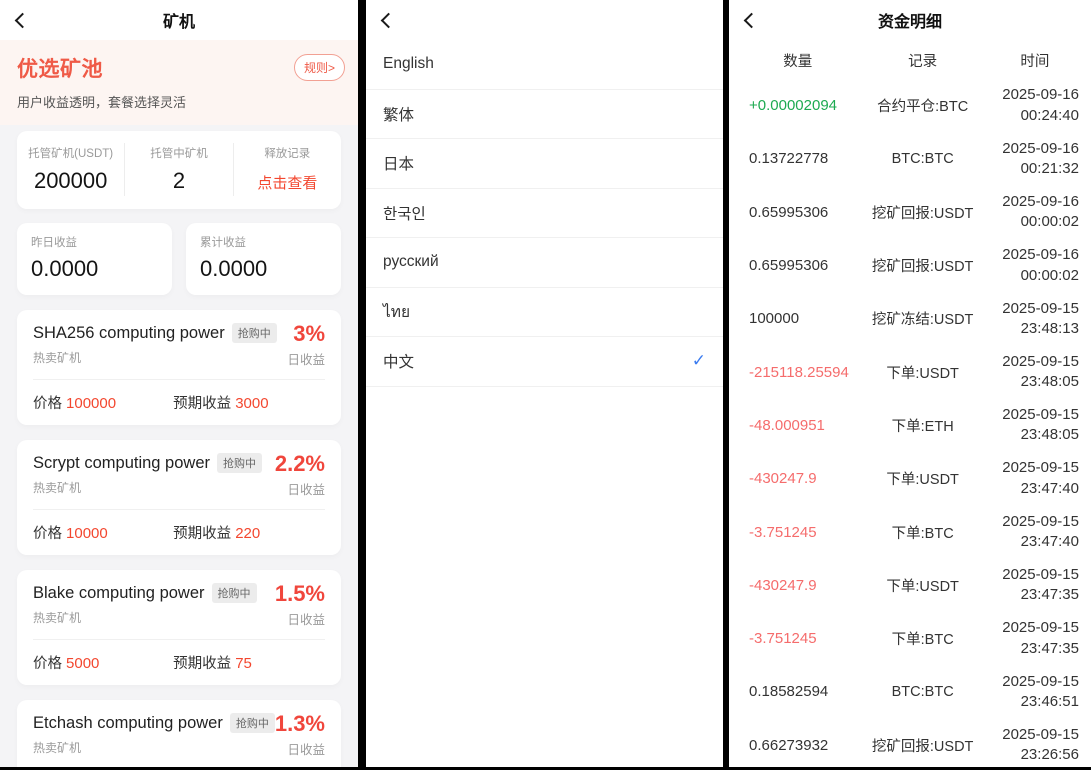 The width and height of the screenshot is (1091, 770). What do you see at coordinates (544, 114) in the screenshot?
I see `language-item: 繁体 ✓` at bounding box center [544, 114].